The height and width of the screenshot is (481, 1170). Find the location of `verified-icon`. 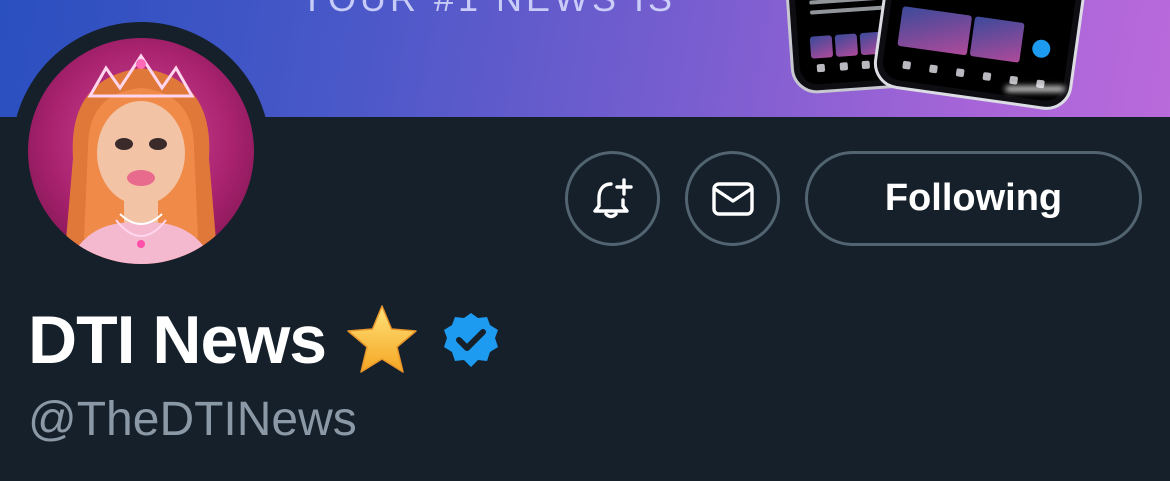

verified-icon is located at coordinates (471, 340).